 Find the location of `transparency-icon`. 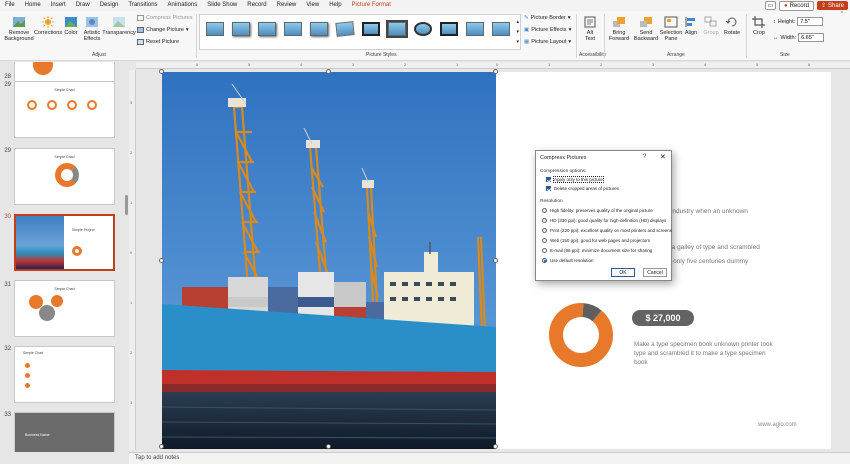

transparency-icon is located at coordinates (119, 22).